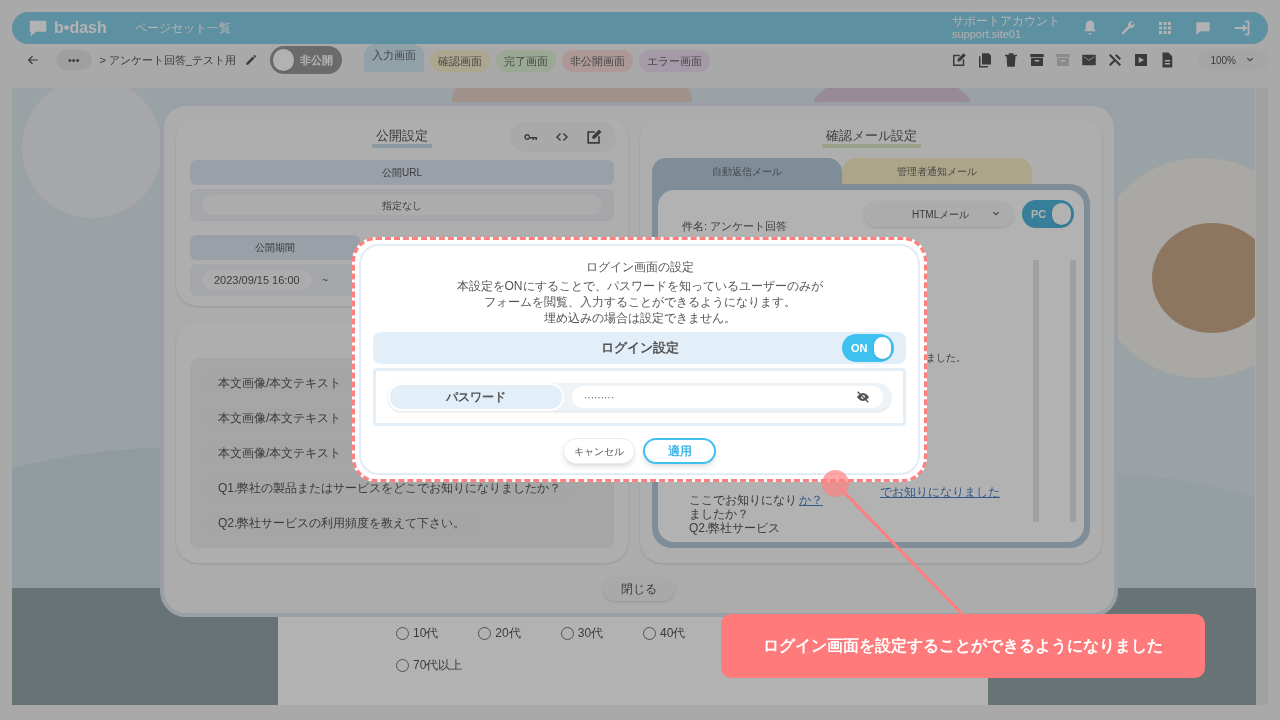 Image resolution: width=1280 pixels, height=720 pixels. What do you see at coordinates (871, 138) in the screenshot?
I see `card-title: 確認メール設定` at bounding box center [871, 138].